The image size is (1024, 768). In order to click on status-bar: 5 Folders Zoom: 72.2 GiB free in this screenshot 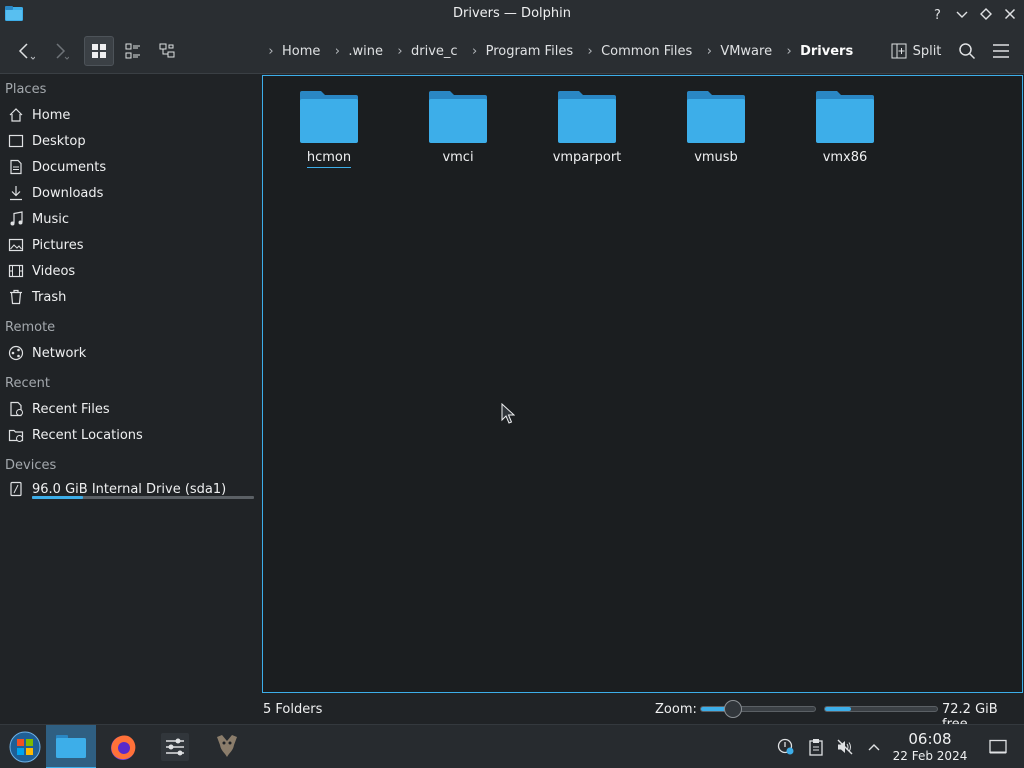, I will do `click(643, 713)`.